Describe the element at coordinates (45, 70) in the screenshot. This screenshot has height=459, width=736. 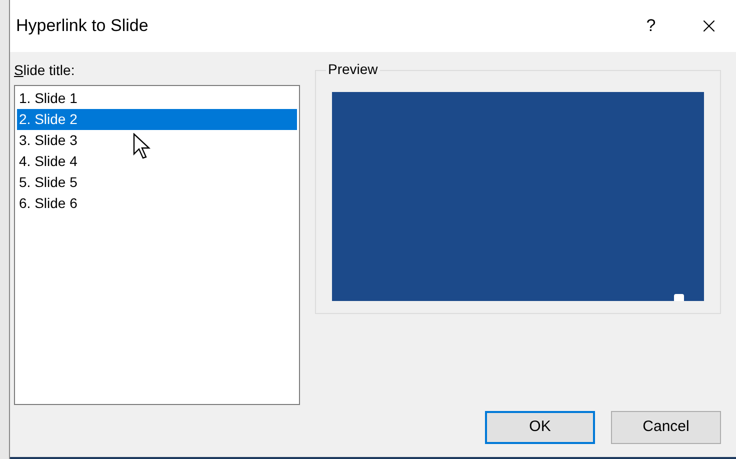
I see `list-label: Slide title:` at that location.